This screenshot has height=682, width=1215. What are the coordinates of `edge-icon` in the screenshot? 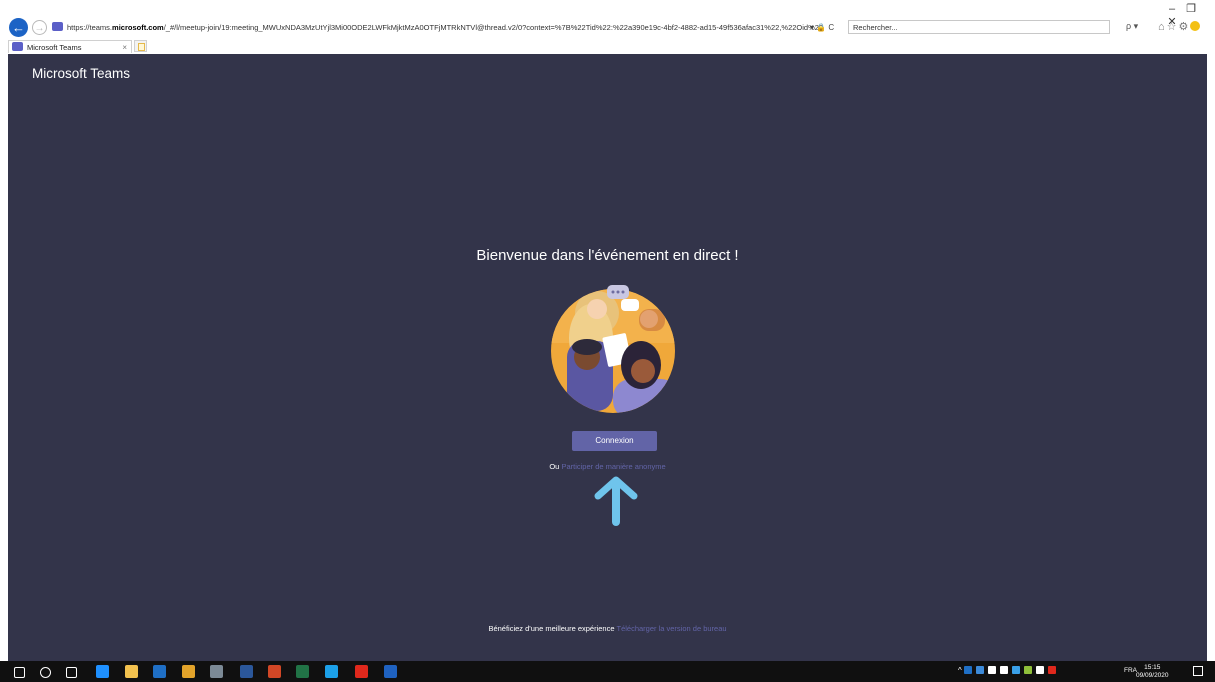 It's located at (102, 671).